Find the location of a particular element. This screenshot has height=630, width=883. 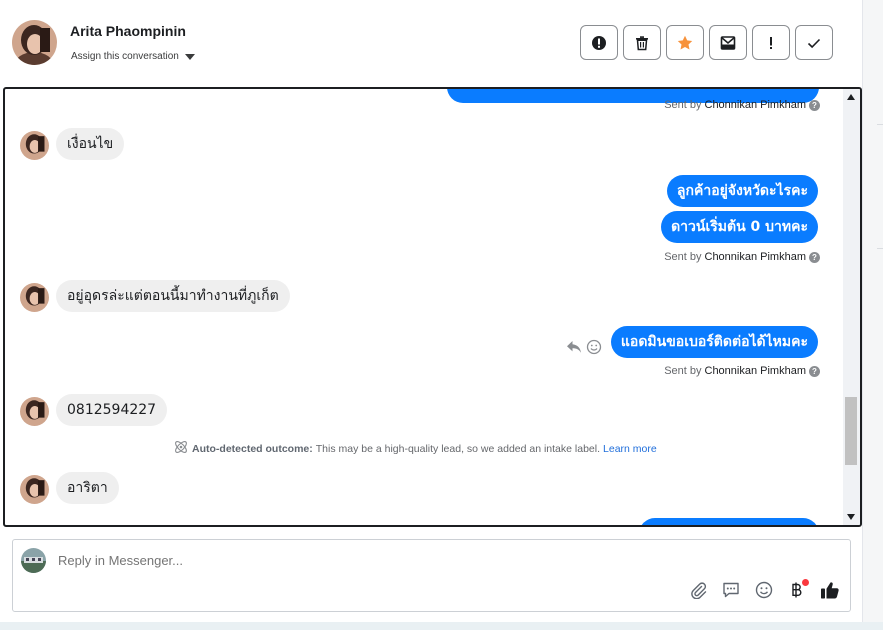

emoji-button is located at coordinates (764, 592).